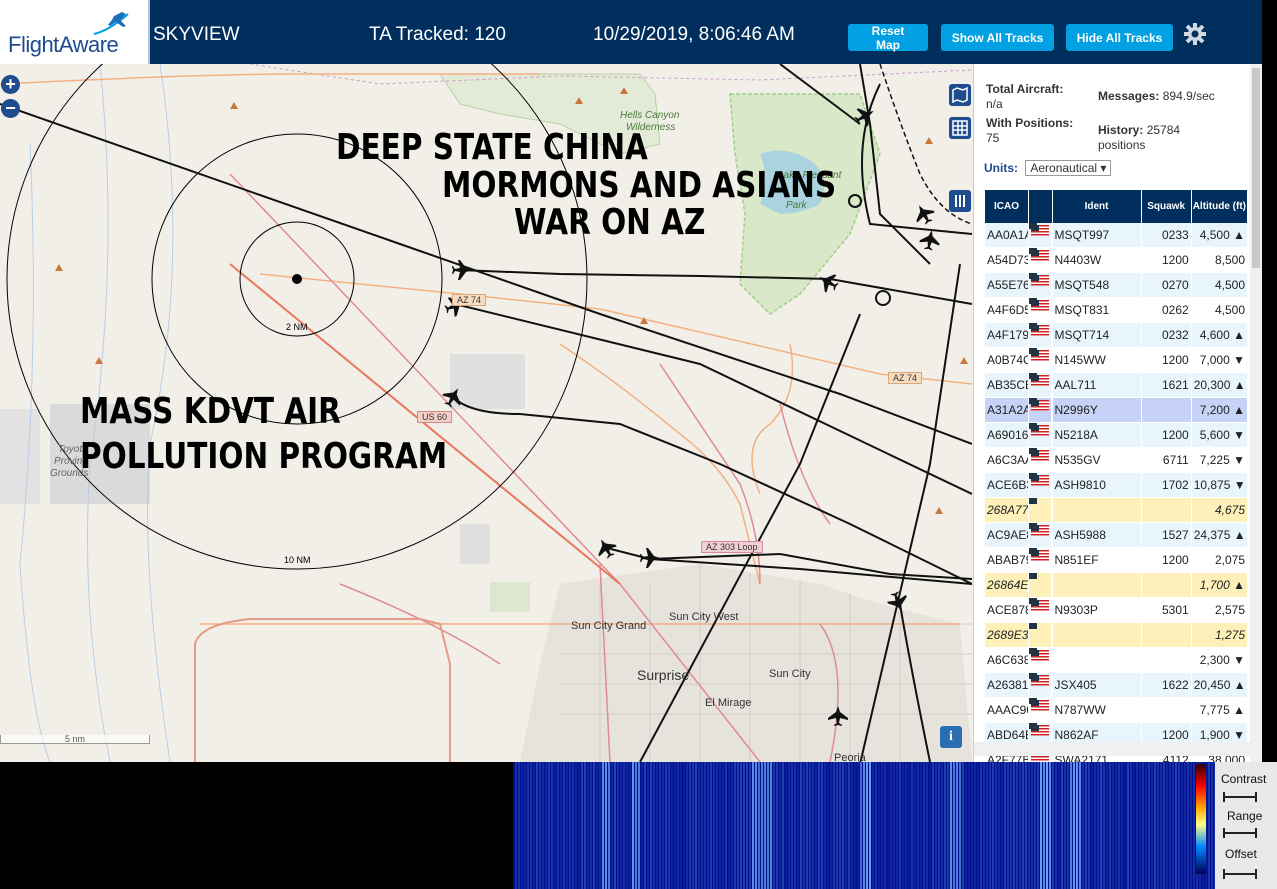 The width and height of the screenshot is (1277, 889). I want to click on units-select: Aeronautical ▾, so click(1068, 168).